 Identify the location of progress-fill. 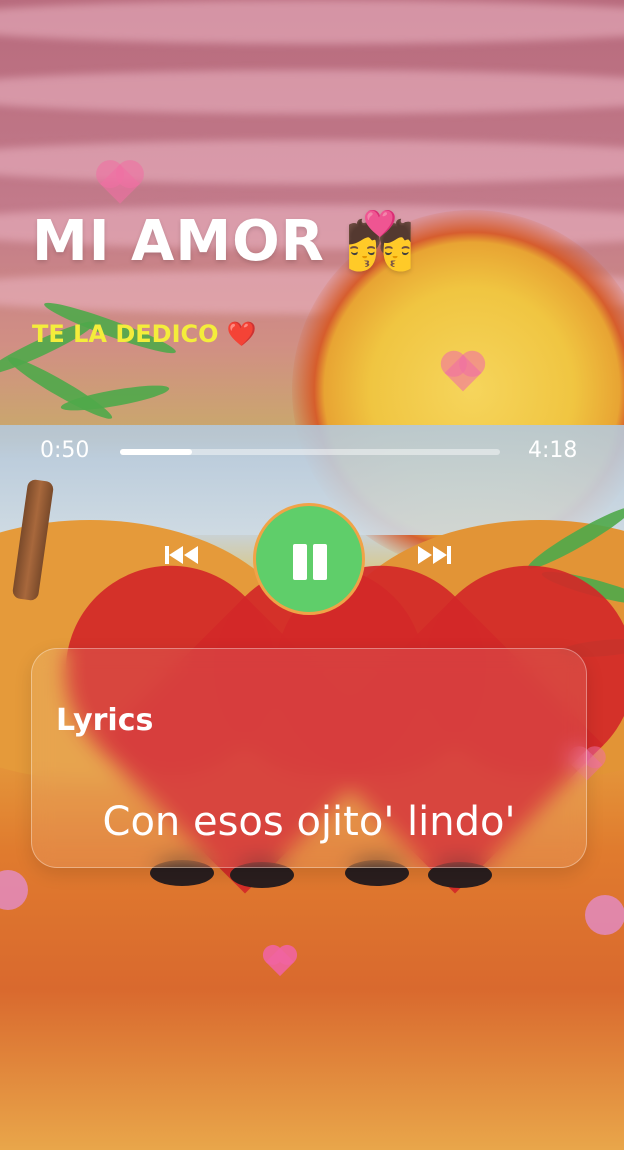
(156, 452).